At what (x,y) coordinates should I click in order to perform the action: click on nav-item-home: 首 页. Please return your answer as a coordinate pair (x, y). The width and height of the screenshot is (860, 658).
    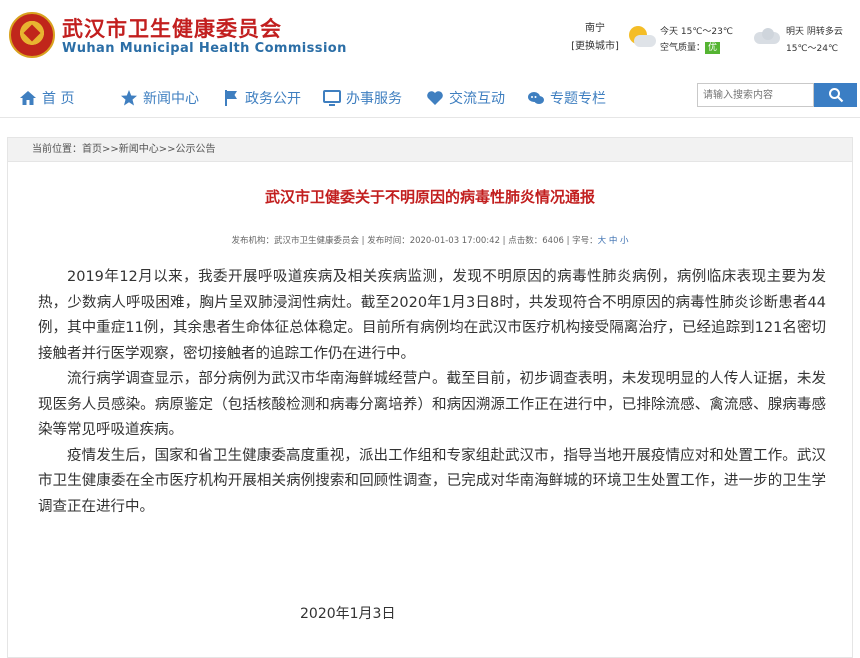
    Looking at the image, I should click on (46, 98).